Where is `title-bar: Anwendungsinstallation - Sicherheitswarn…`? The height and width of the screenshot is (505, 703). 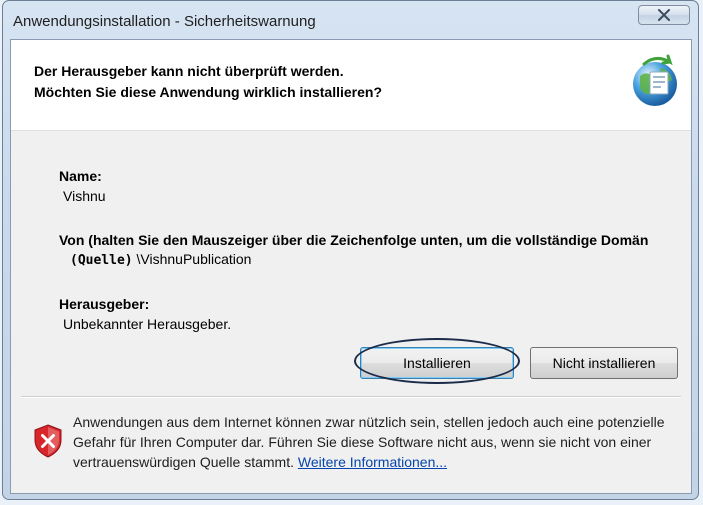 title-bar: Anwendungsinstallation - Sicherheitswarn… is located at coordinates (350, 21).